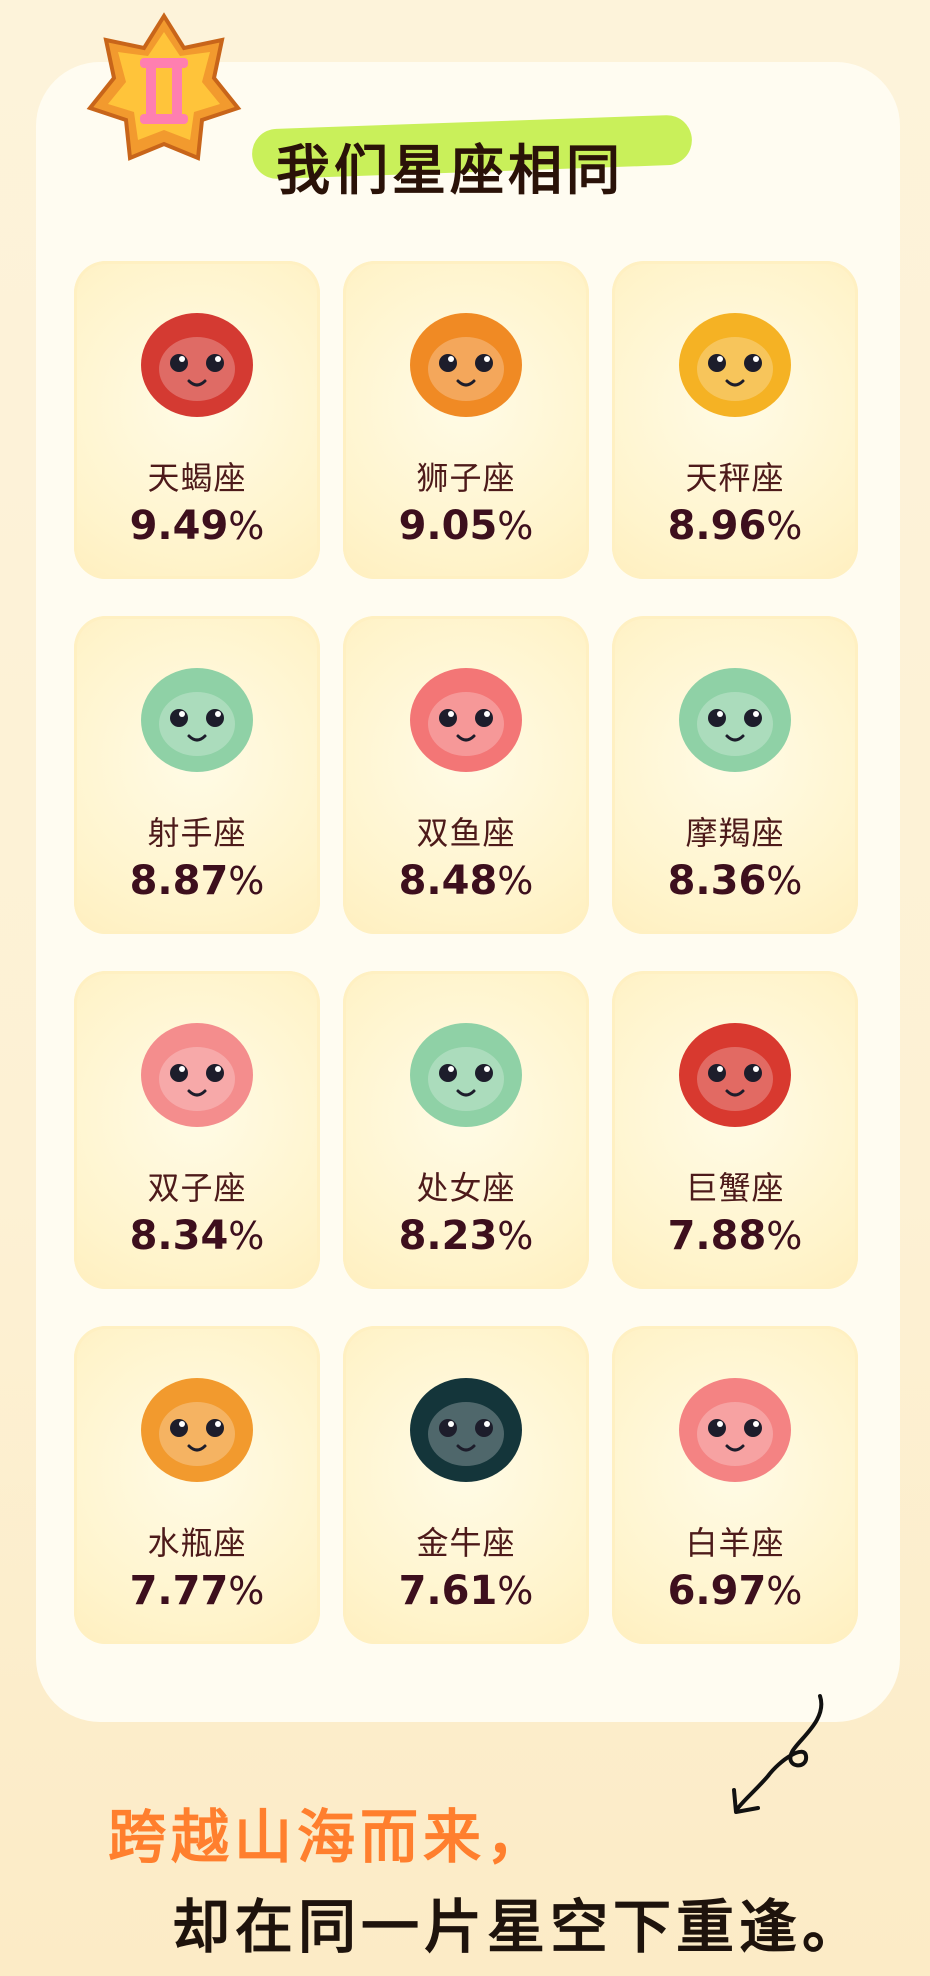 The height and width of the screenshot is (1976, 930). Describe the element at coordinates (466, 833) in the screenshot. I see `zodiac-name: 双鱼座` at that location.